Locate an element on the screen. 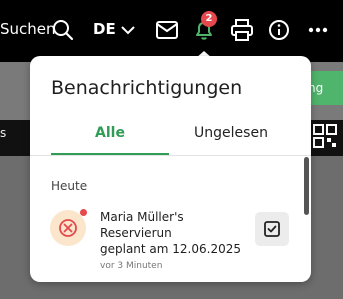  popover-title: Benachrichtigungen is located at coordinates (147, 88).